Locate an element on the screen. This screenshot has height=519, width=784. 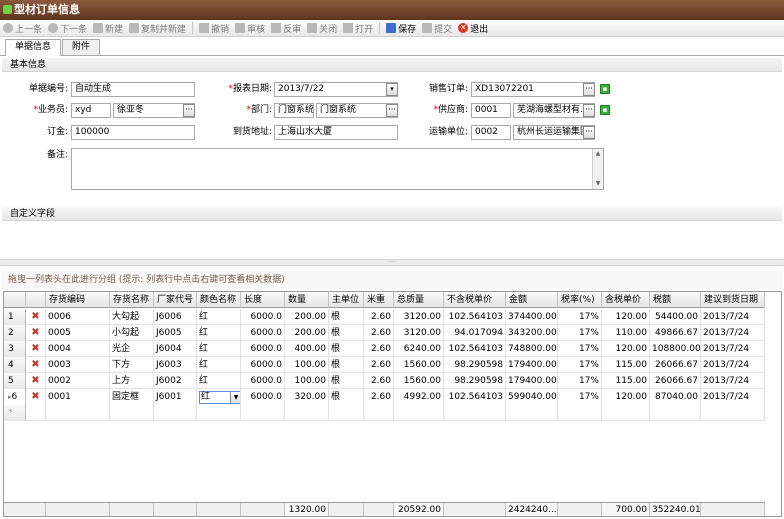
scroll-up-icon: ▲ is located at coordinates (598, 154).